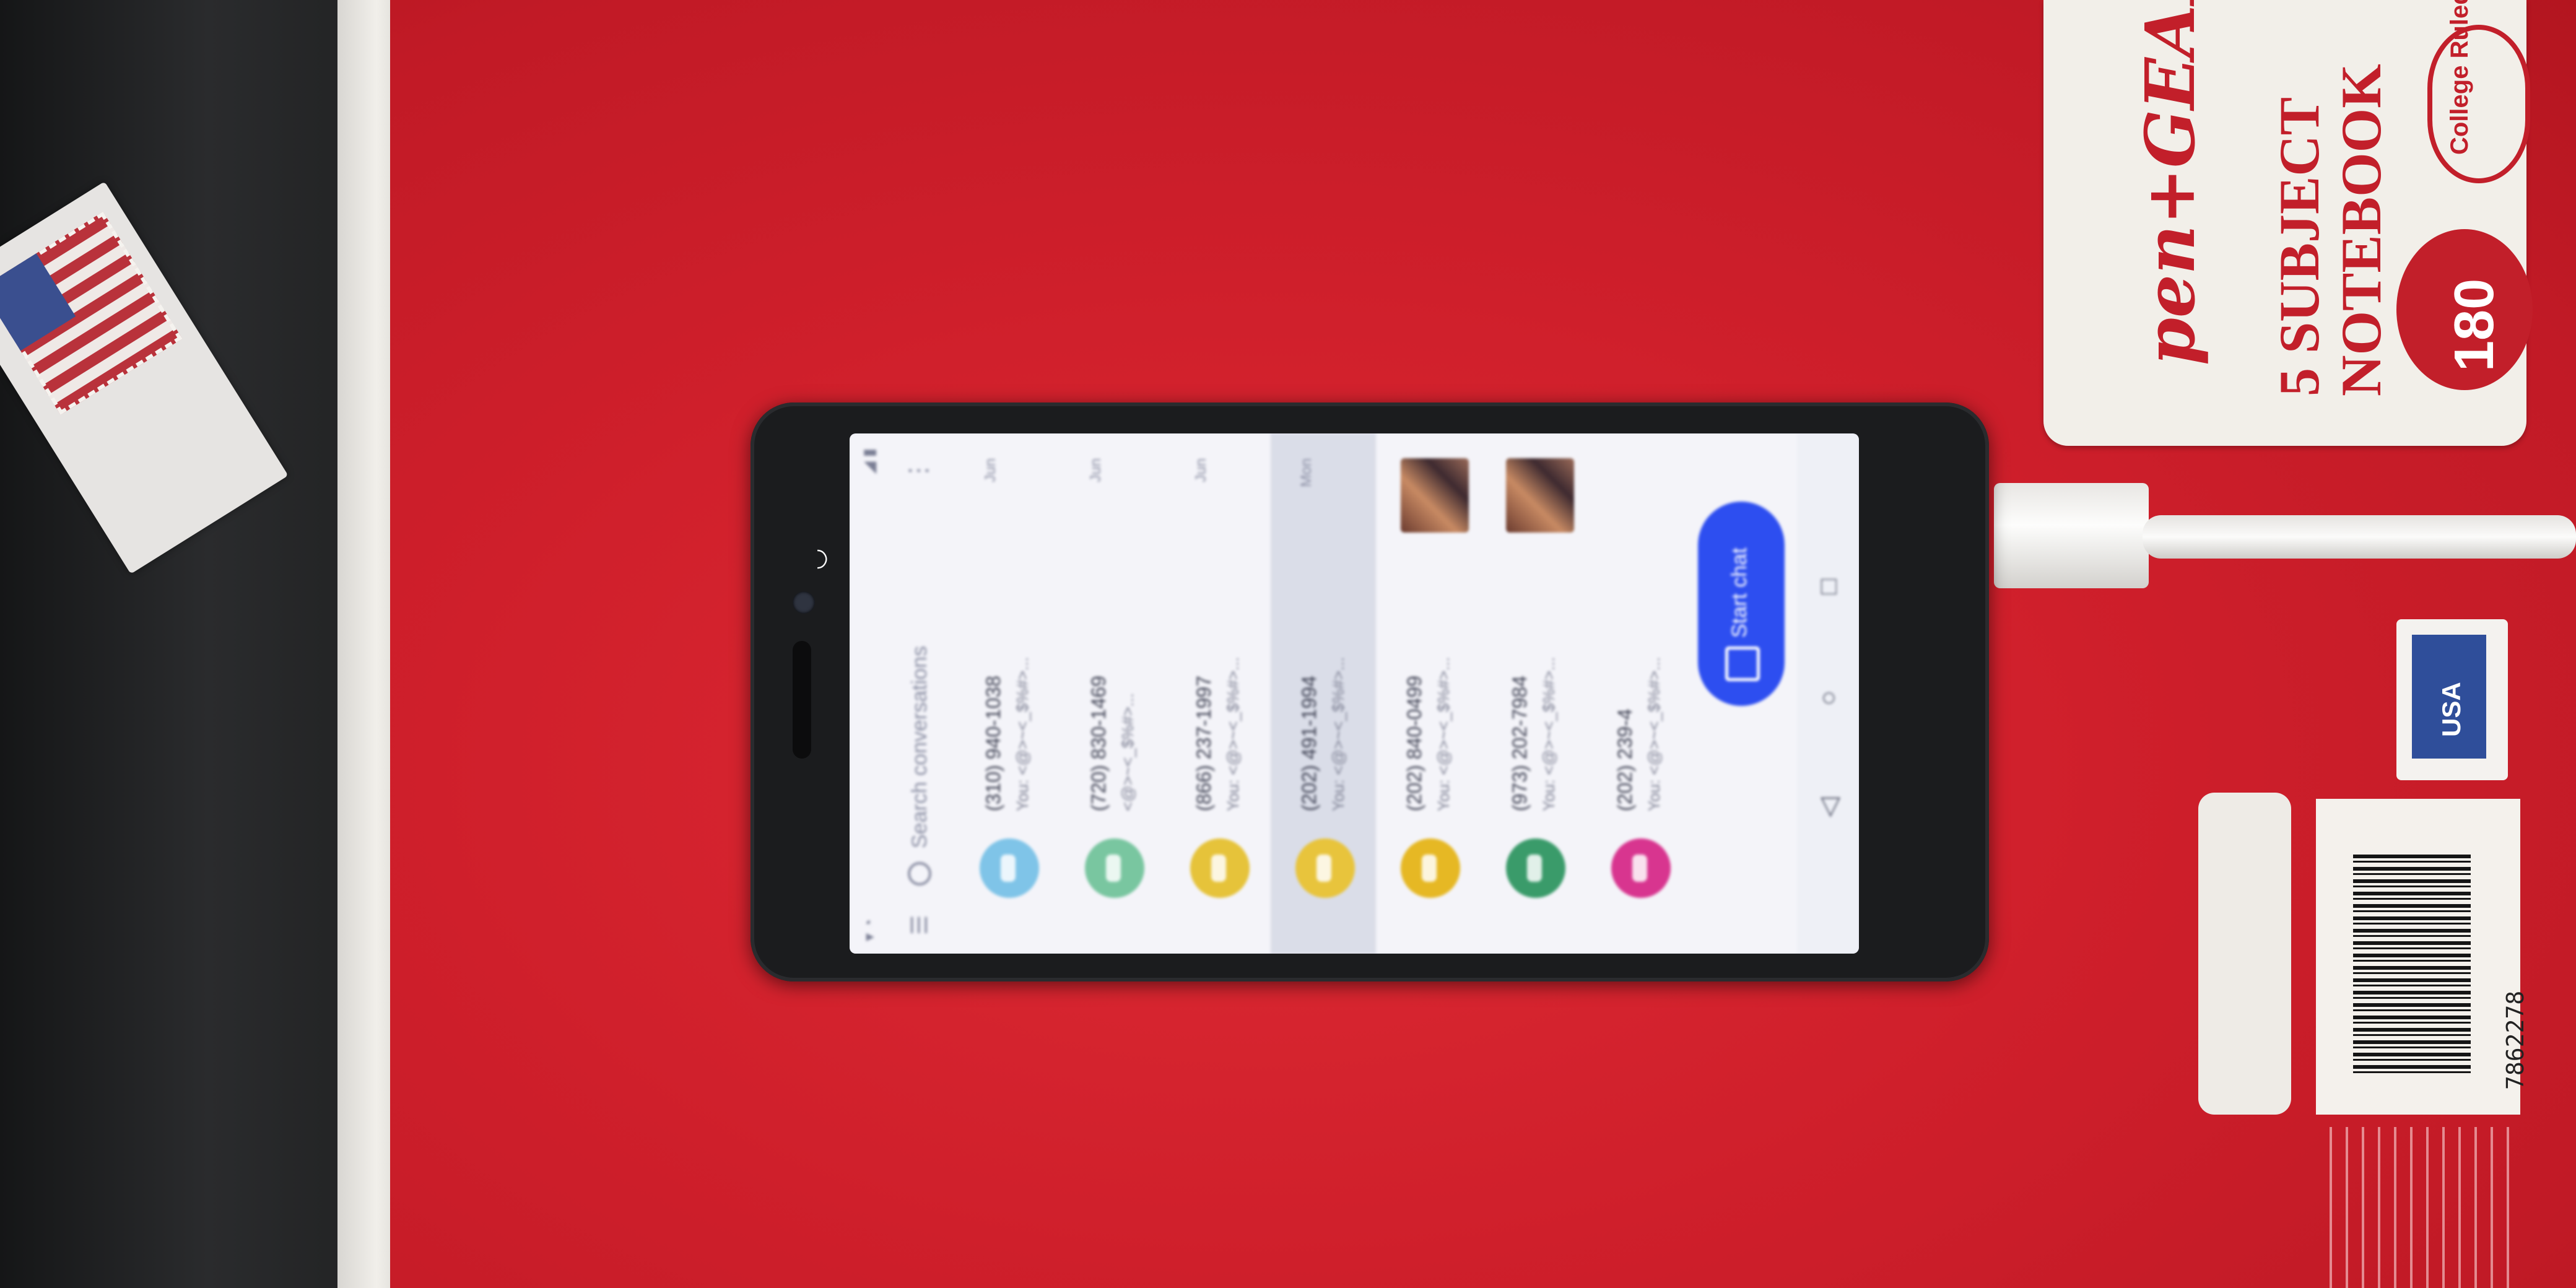  Describe the element at coordinates (2170, 182) in the screenshot. I see `notebook-brand: pen+GEAR` at that location.